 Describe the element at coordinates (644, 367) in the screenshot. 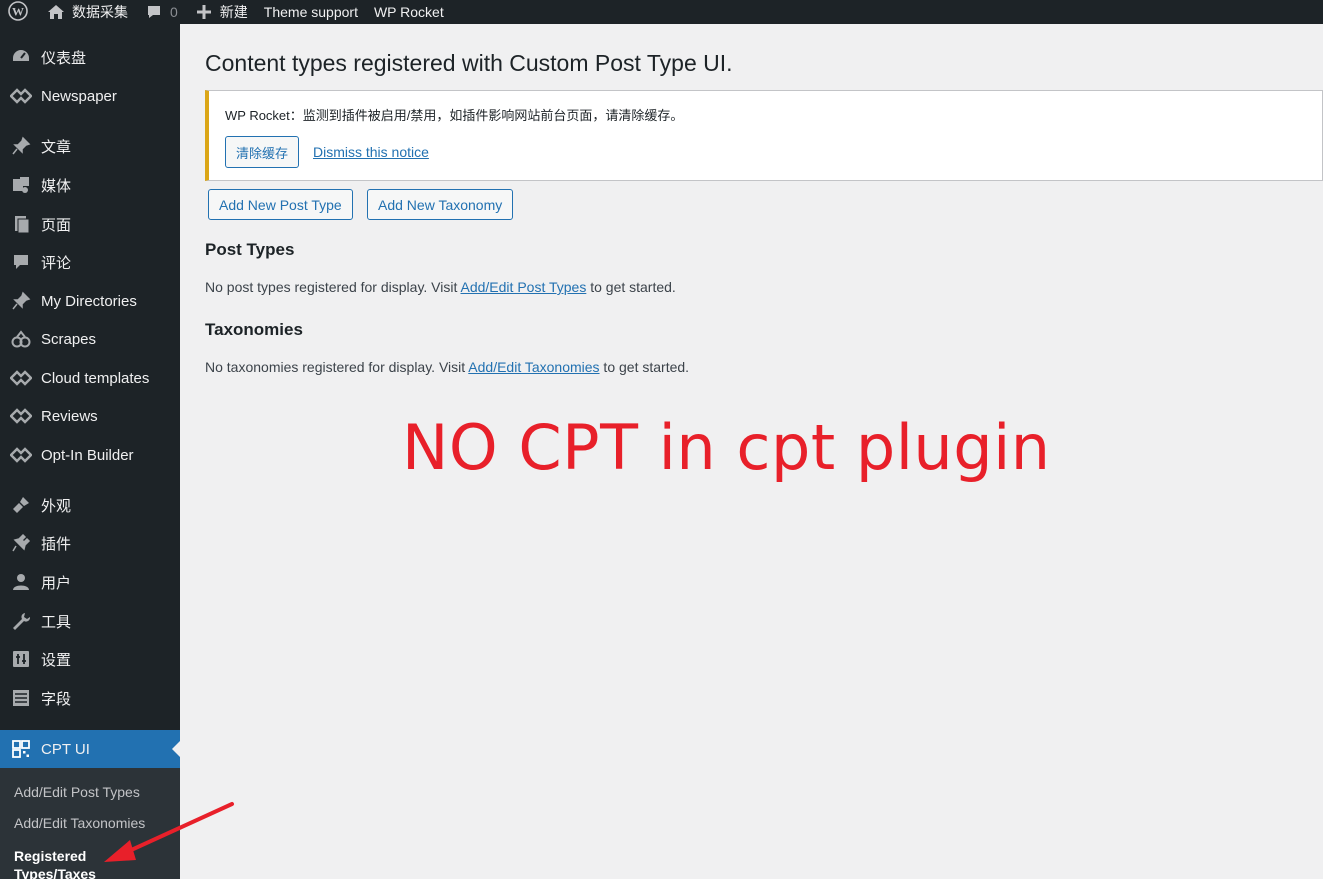

I see `taxonomies-text-after: to get started.` at that location.